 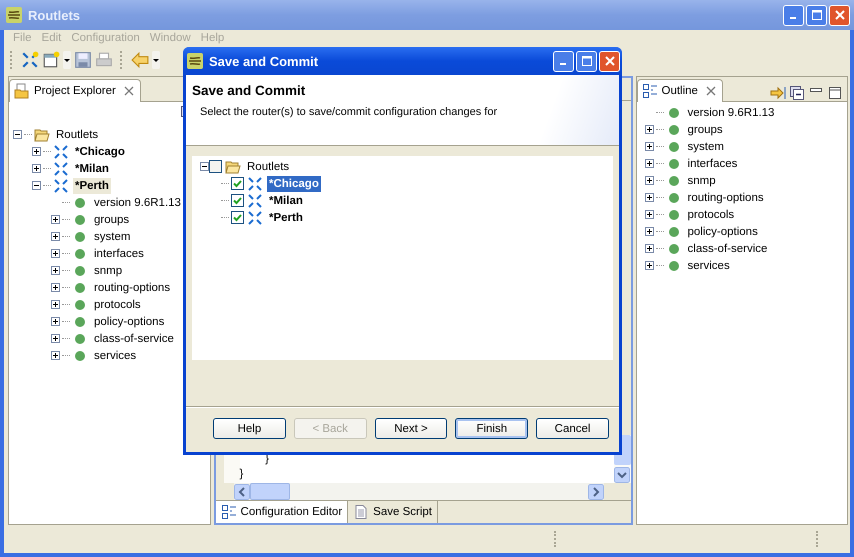 What do you see at coordinates (242, 492) in the screenshot?
I see `scroll-left-icon` at bounding box center [242, 492].